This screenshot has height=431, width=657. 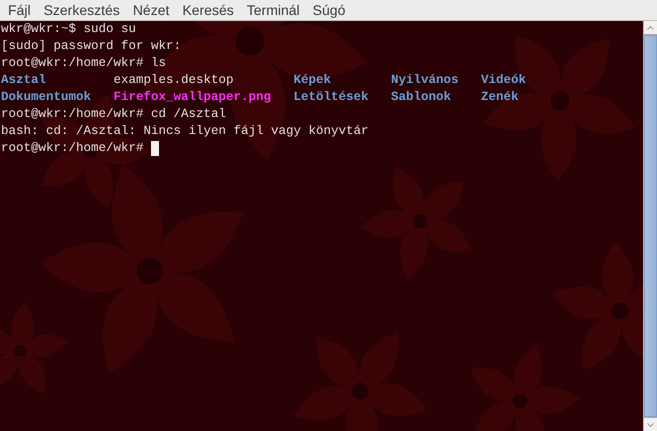 What do you see at coordinates (425, 80) in the screenshot?
I see `folder-name: Nyilvános` at bounding box center [425, 80].